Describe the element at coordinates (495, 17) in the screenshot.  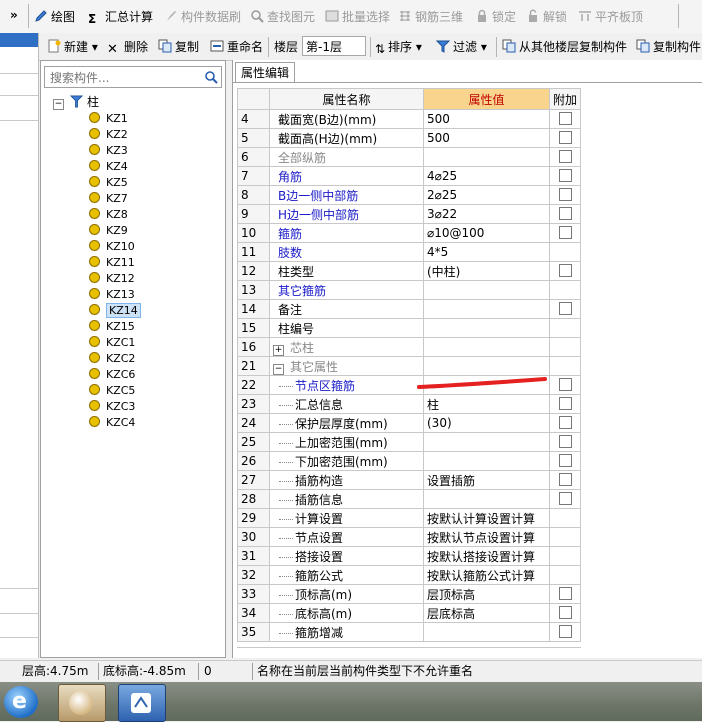
I see `lock-button: 锁定` at that location.